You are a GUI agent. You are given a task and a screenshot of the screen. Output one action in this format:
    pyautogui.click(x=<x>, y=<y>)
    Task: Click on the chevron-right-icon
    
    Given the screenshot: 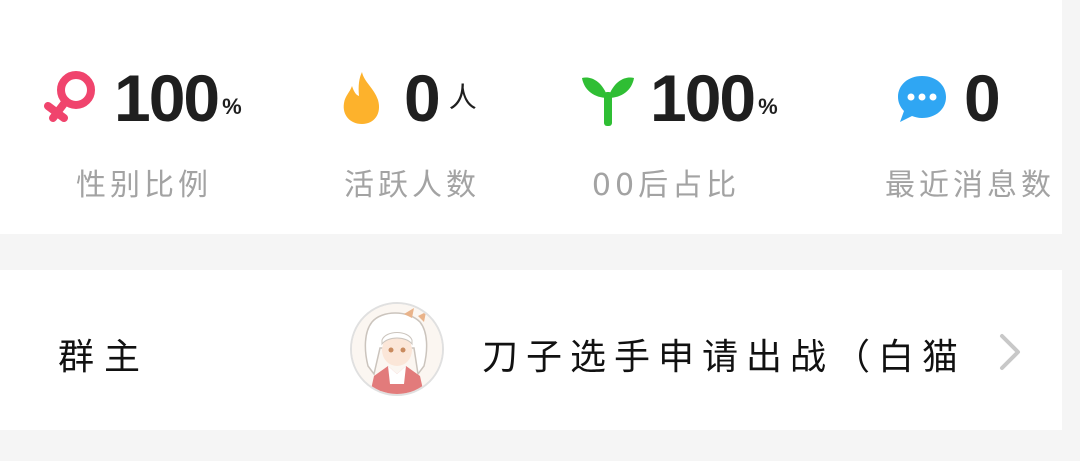 What is the action you would take?
    pyautogui.click(x=1009, y=352)
    